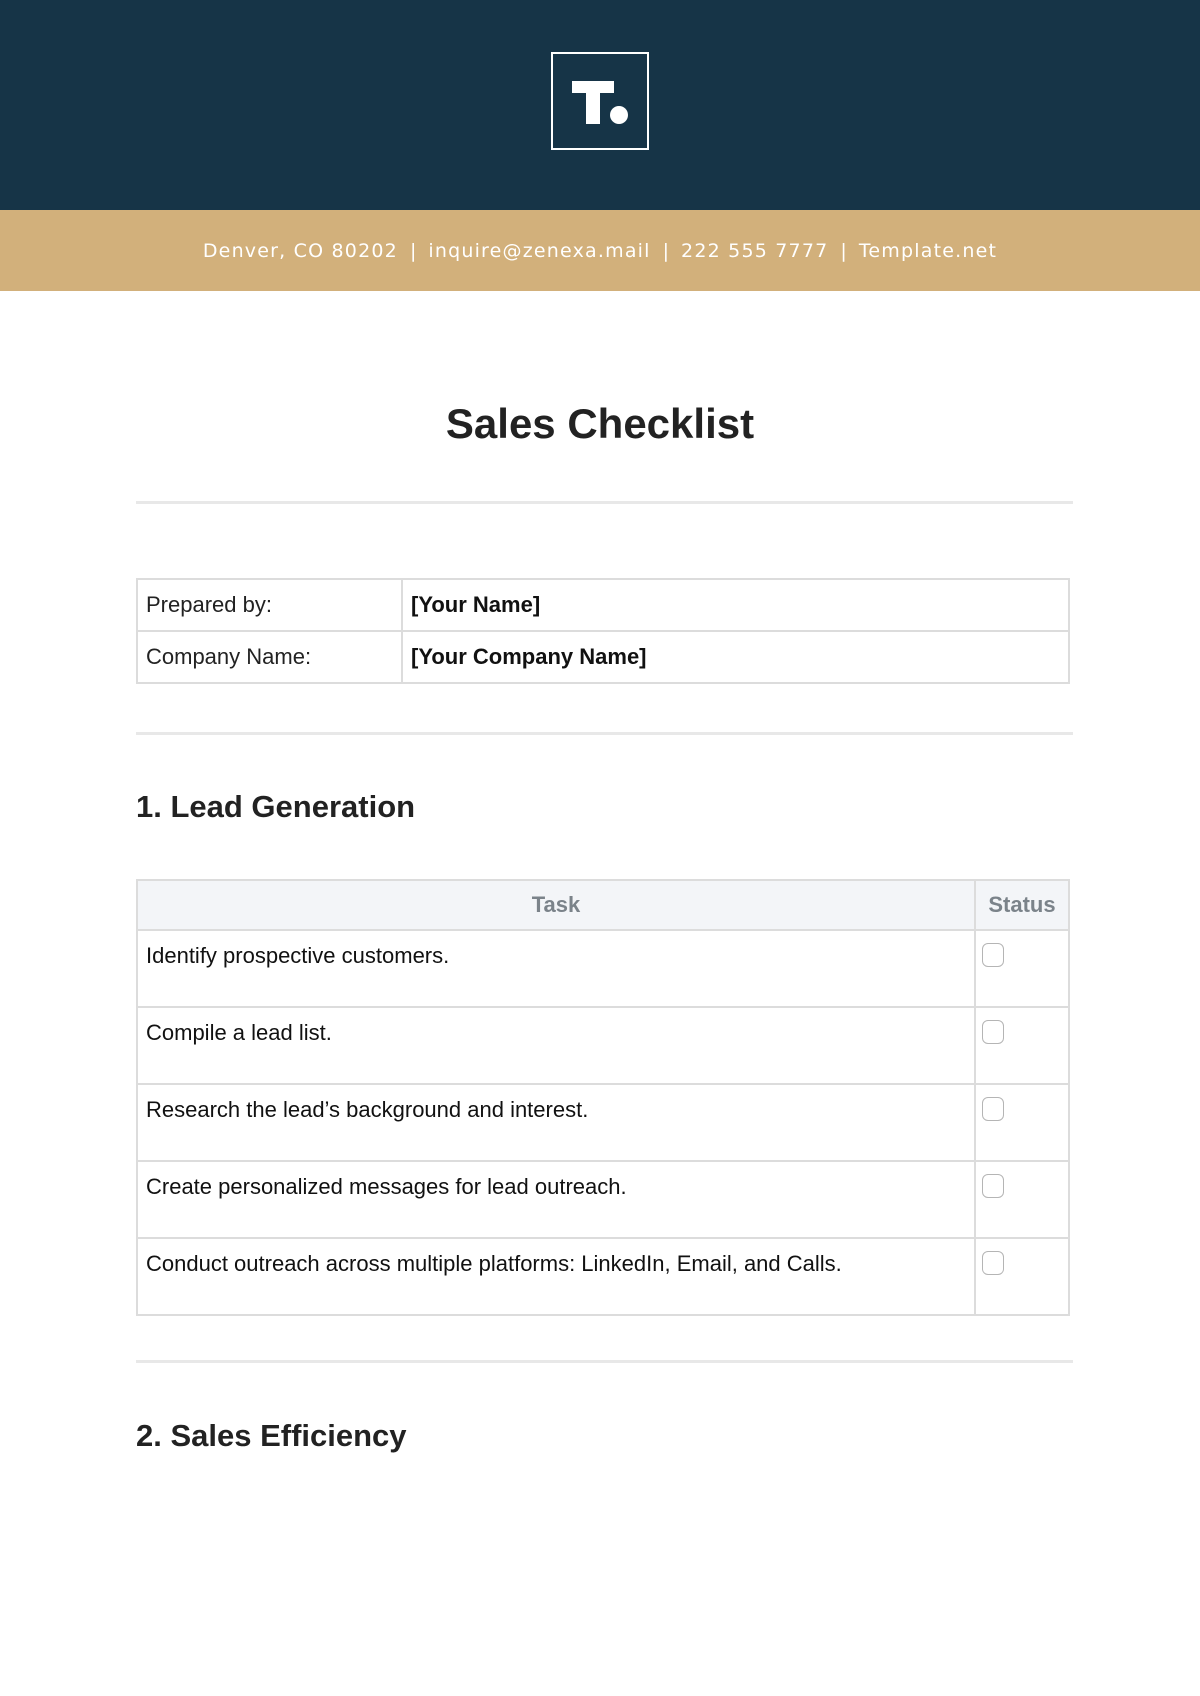  I want to click on document-title: Sales Checklist, so click(600, 423).